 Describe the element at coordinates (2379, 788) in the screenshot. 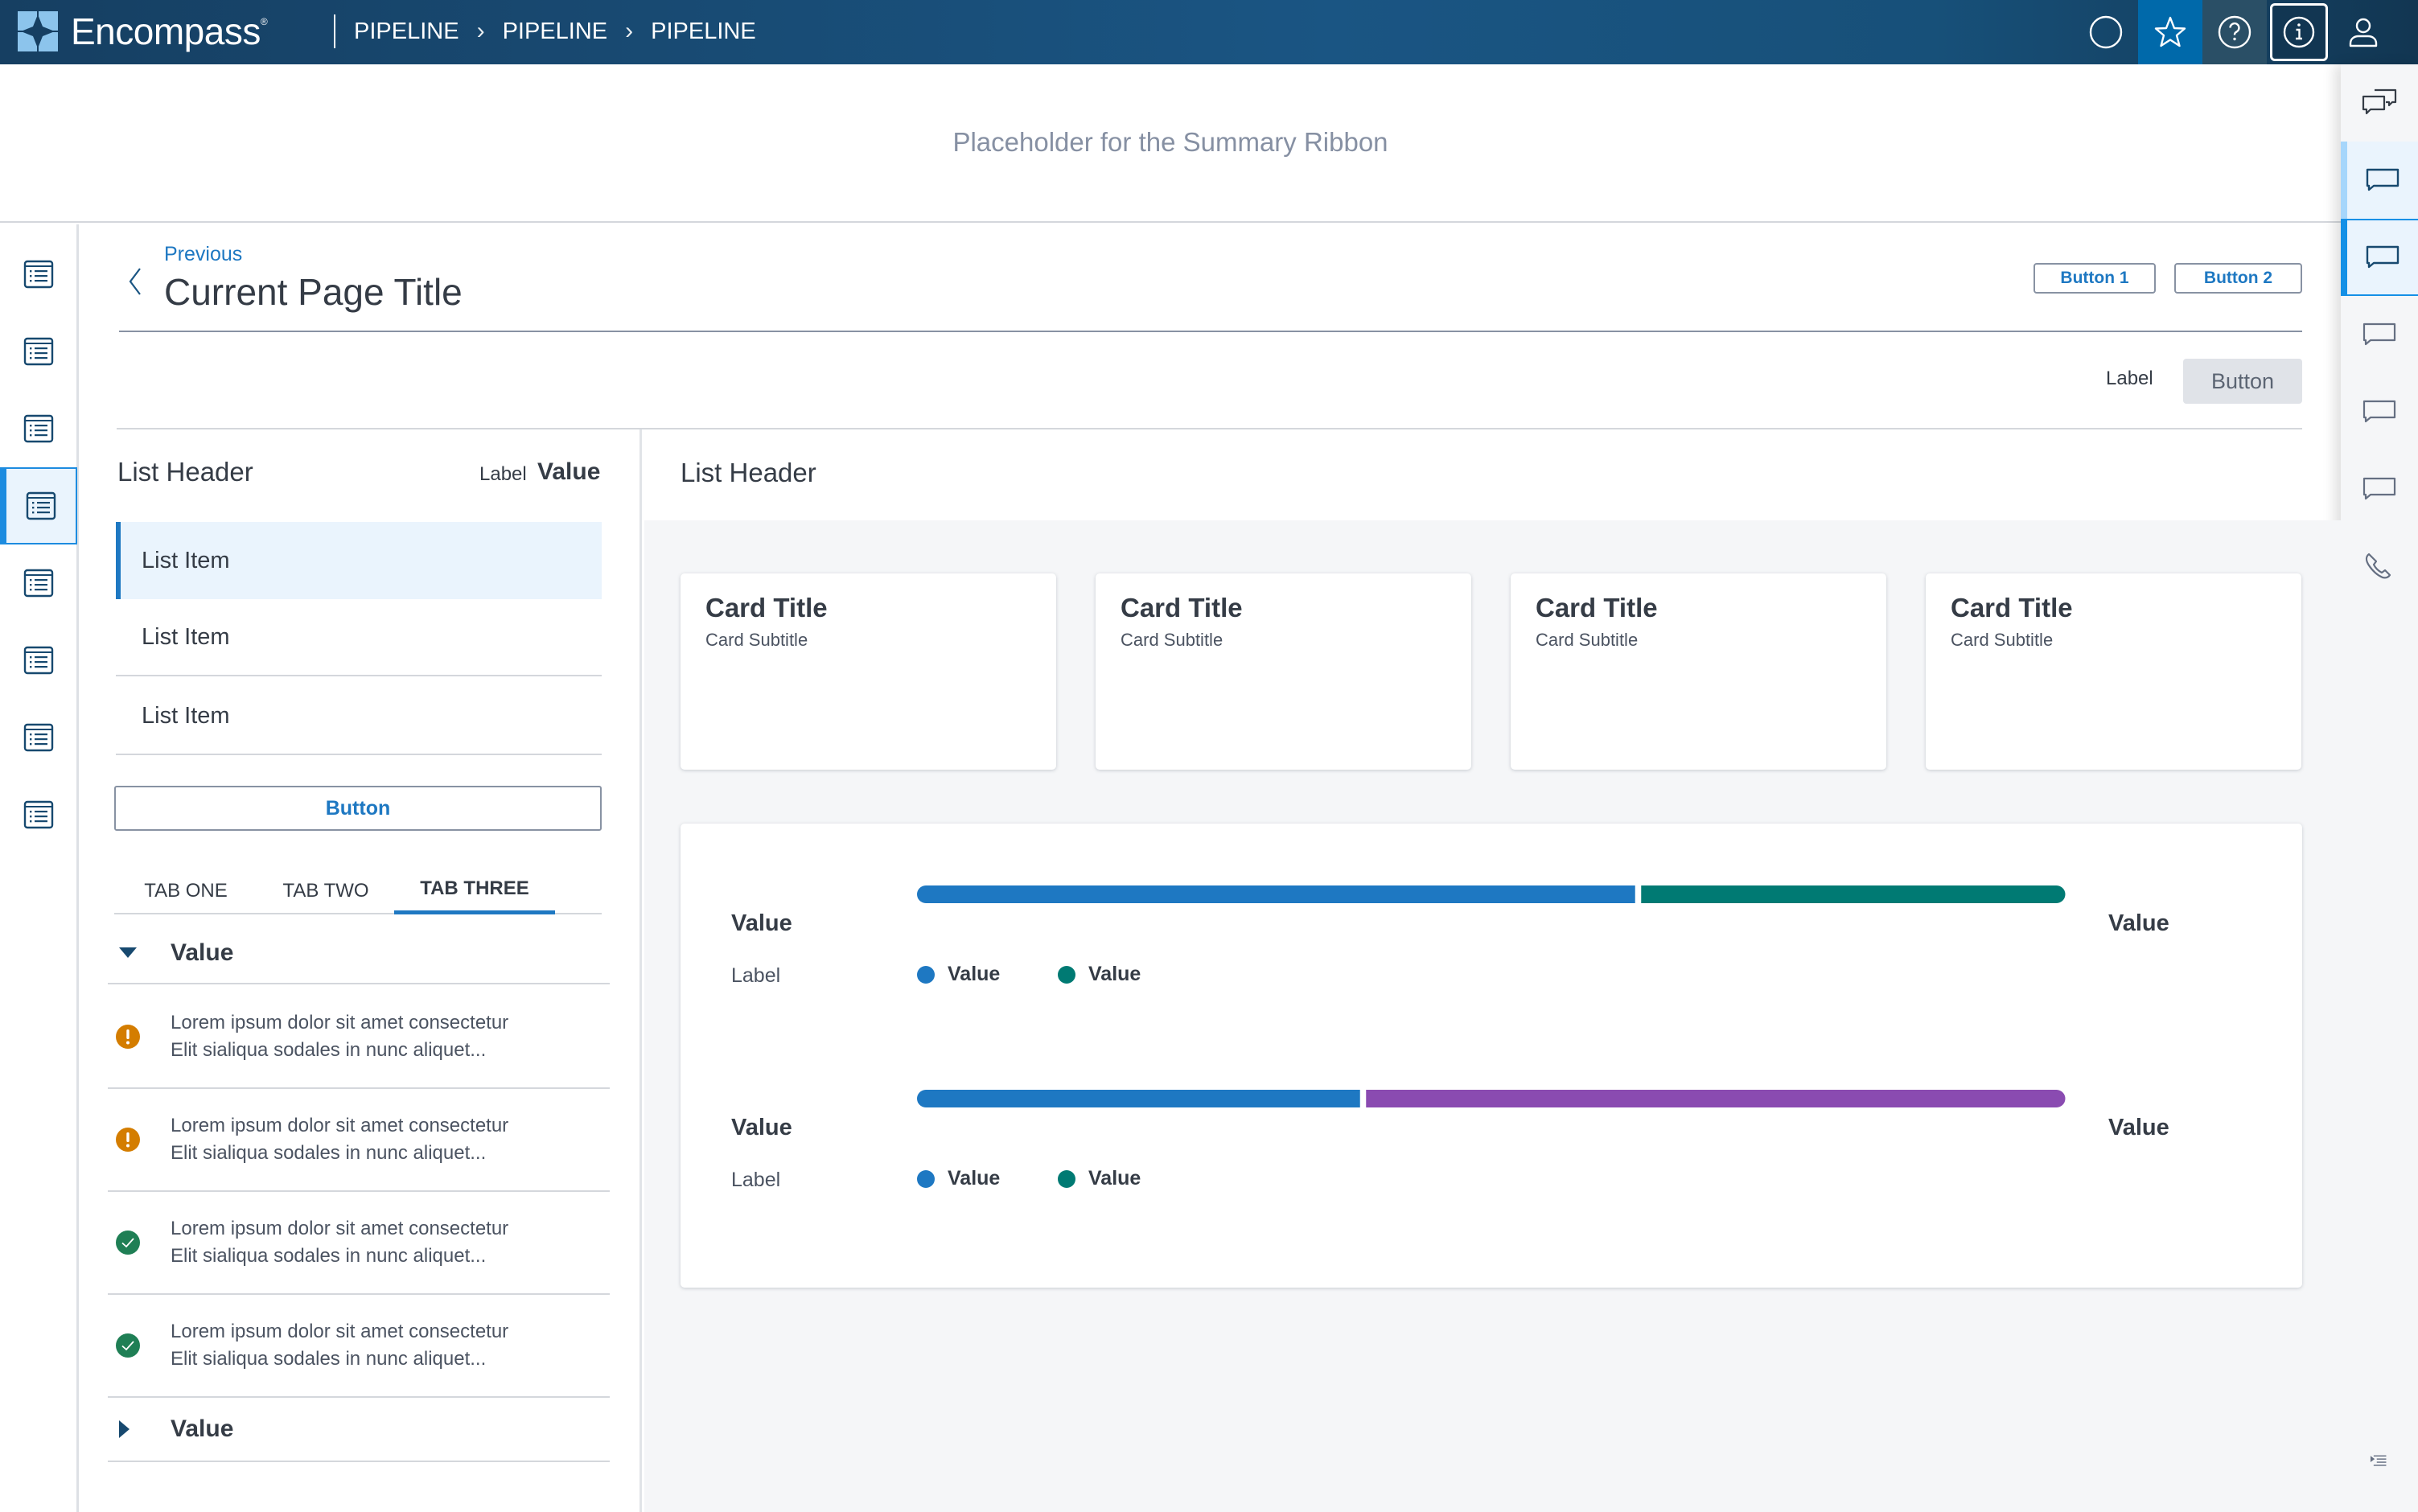

I see `right-rail` at that location.